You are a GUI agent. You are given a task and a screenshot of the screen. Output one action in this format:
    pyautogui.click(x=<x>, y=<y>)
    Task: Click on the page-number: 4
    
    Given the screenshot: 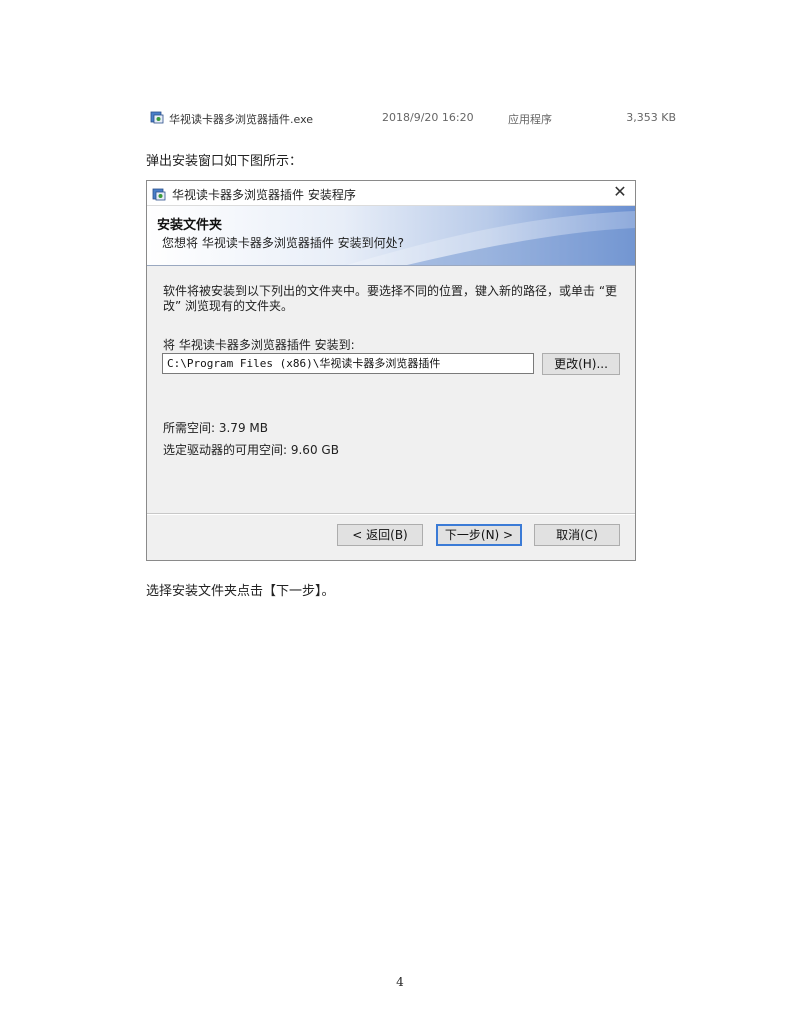 What is the action you would take?
    pyautogui.click(x=400, y=982)
    